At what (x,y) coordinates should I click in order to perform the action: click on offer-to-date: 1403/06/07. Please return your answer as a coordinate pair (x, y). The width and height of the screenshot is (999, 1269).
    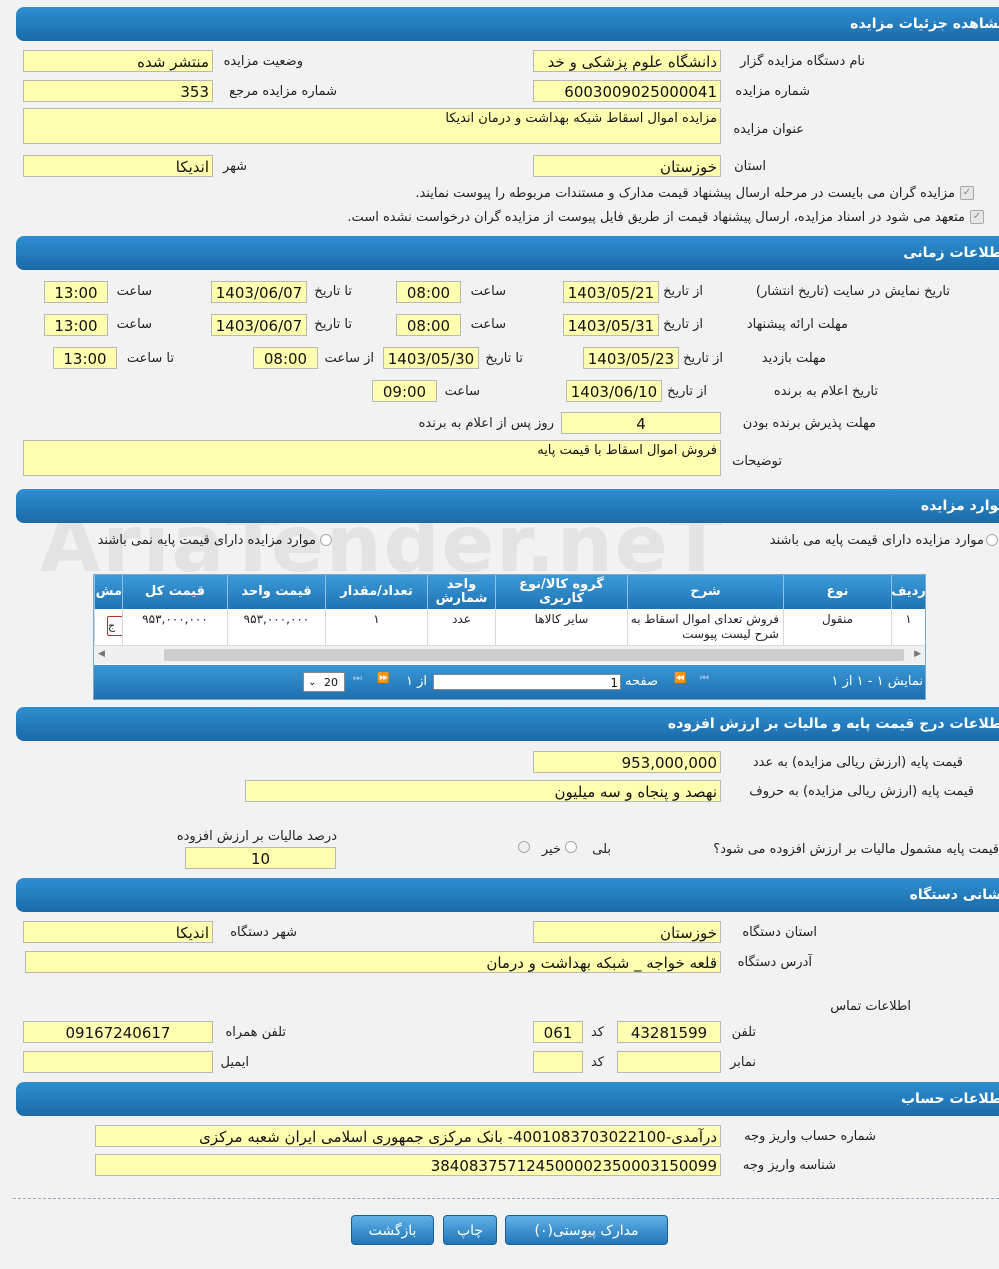
    Looking at the image, I should click on (259, 325).